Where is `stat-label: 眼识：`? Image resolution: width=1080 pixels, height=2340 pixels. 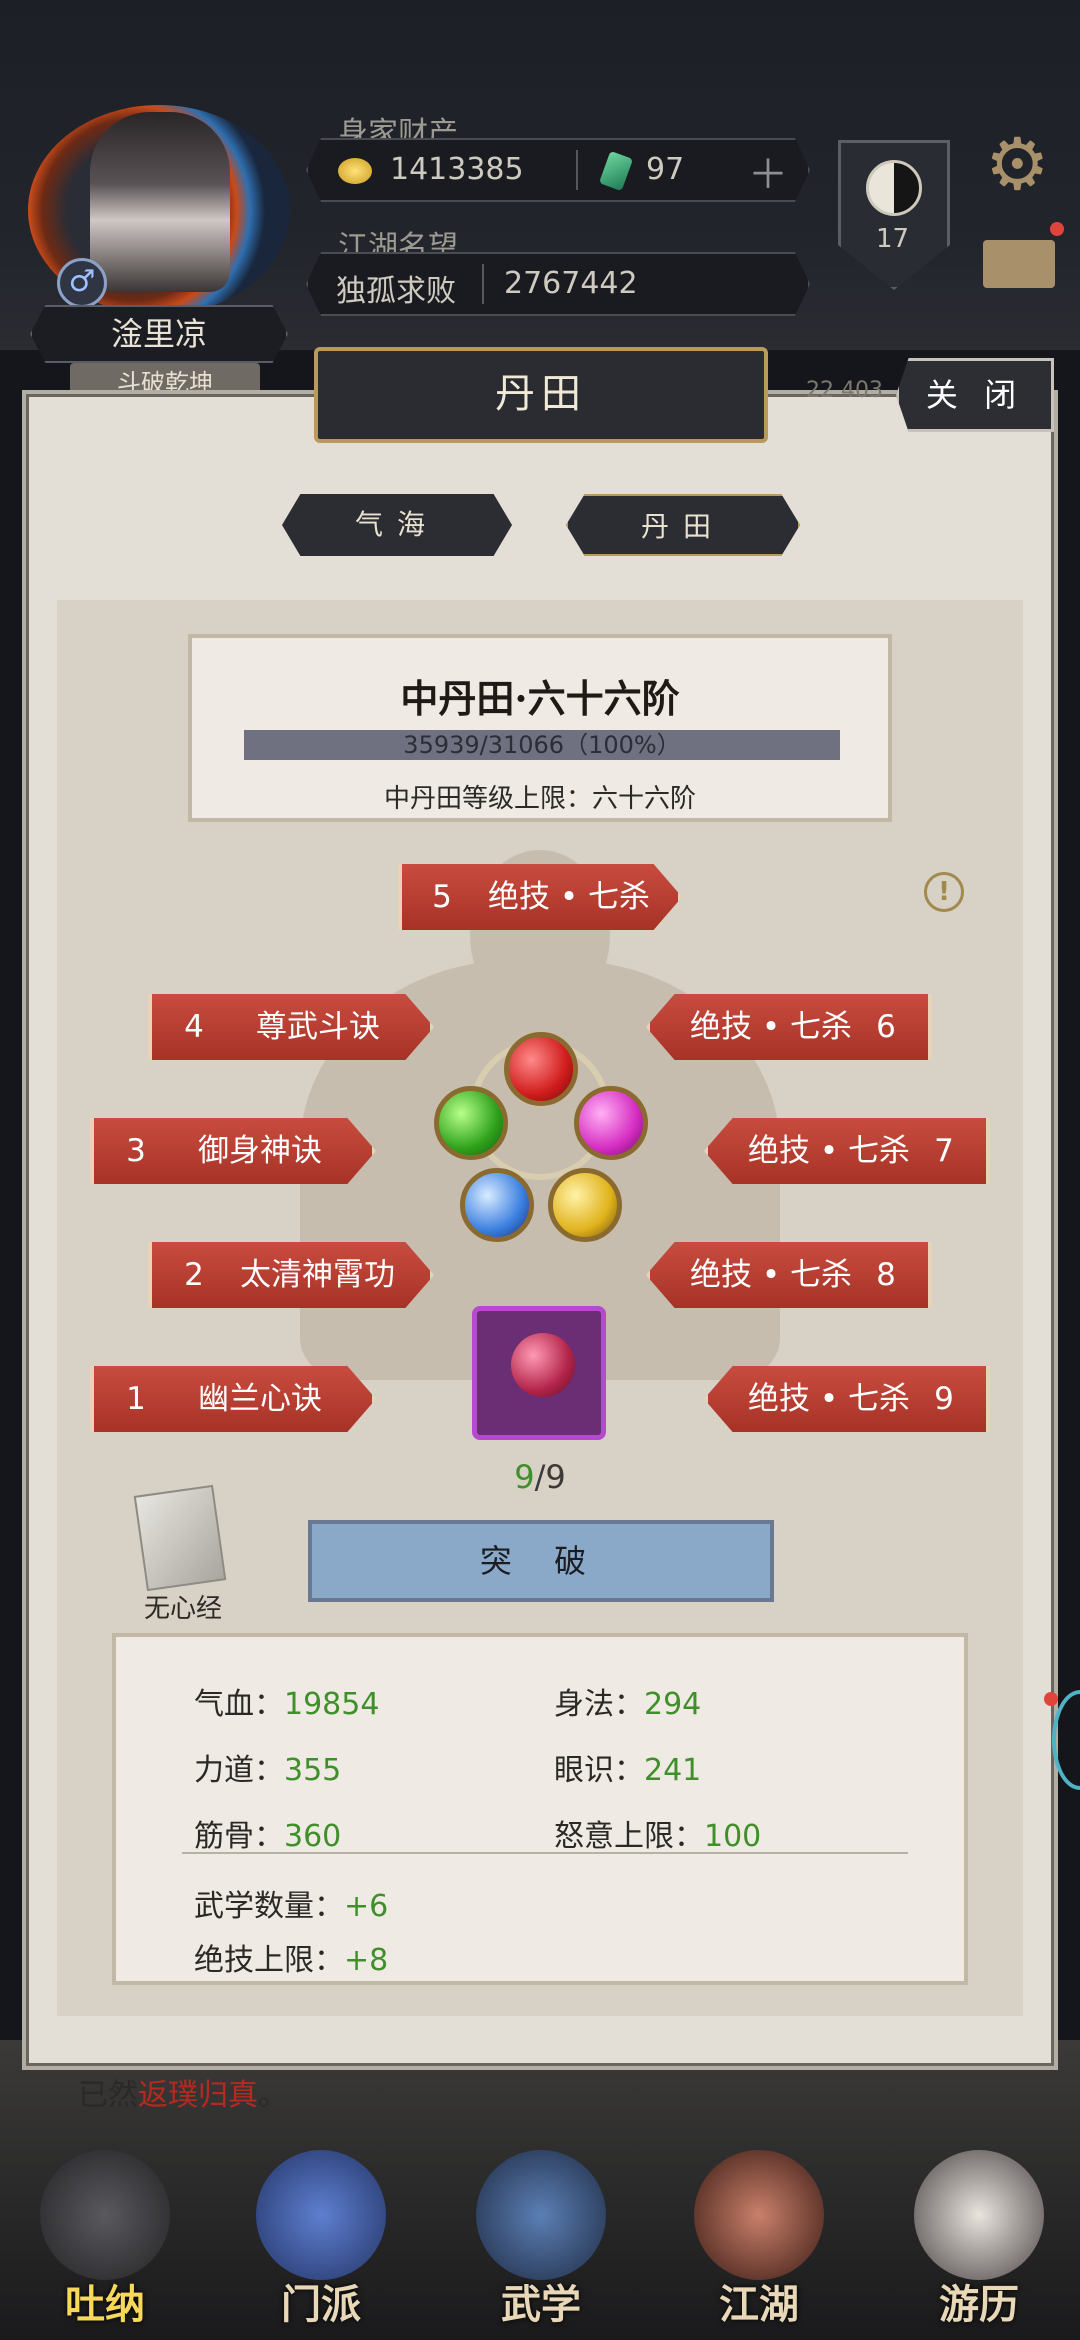 stat-label: 眼识： is located at coordinates (599, 1770).